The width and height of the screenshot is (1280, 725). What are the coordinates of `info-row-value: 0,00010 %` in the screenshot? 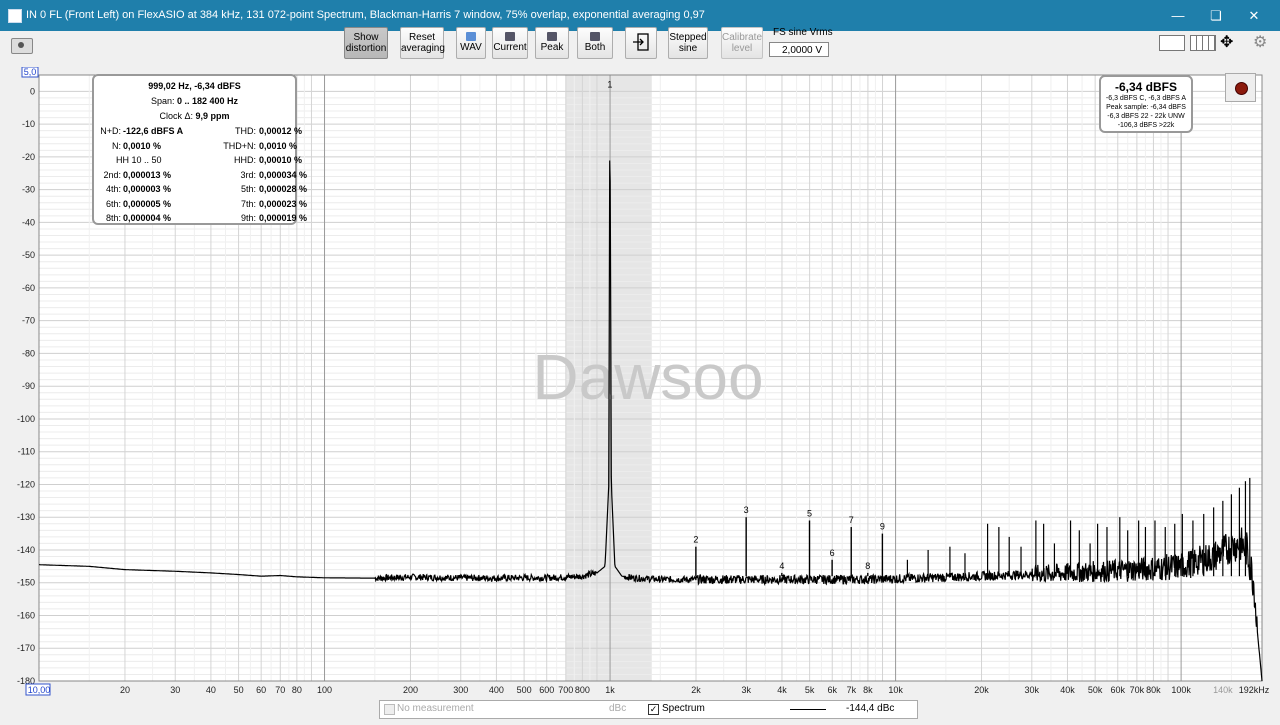 It's located at (281, 160).